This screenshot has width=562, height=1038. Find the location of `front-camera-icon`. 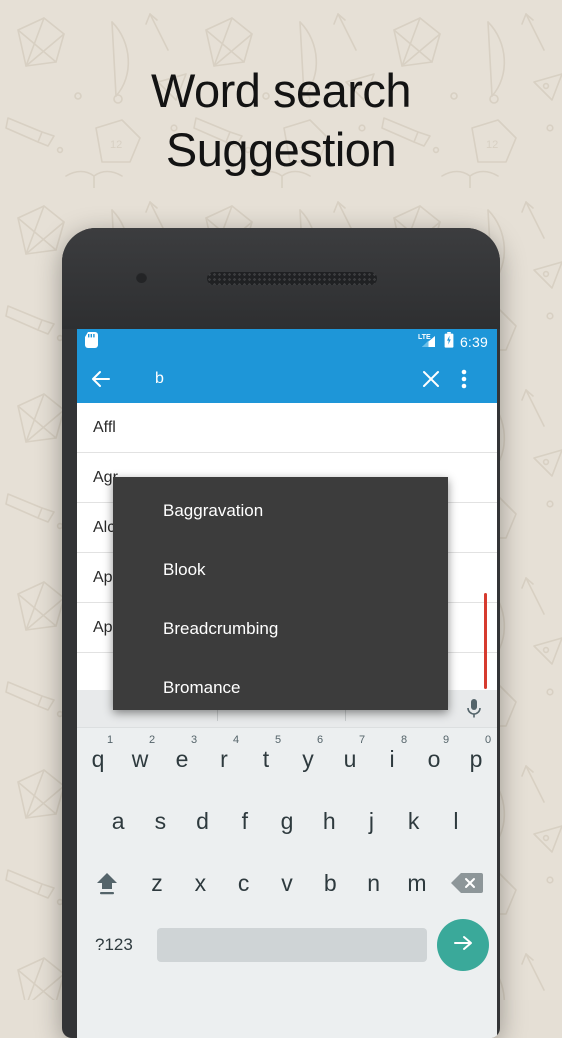

front-camera-icon is located at coordinates (141, 277).